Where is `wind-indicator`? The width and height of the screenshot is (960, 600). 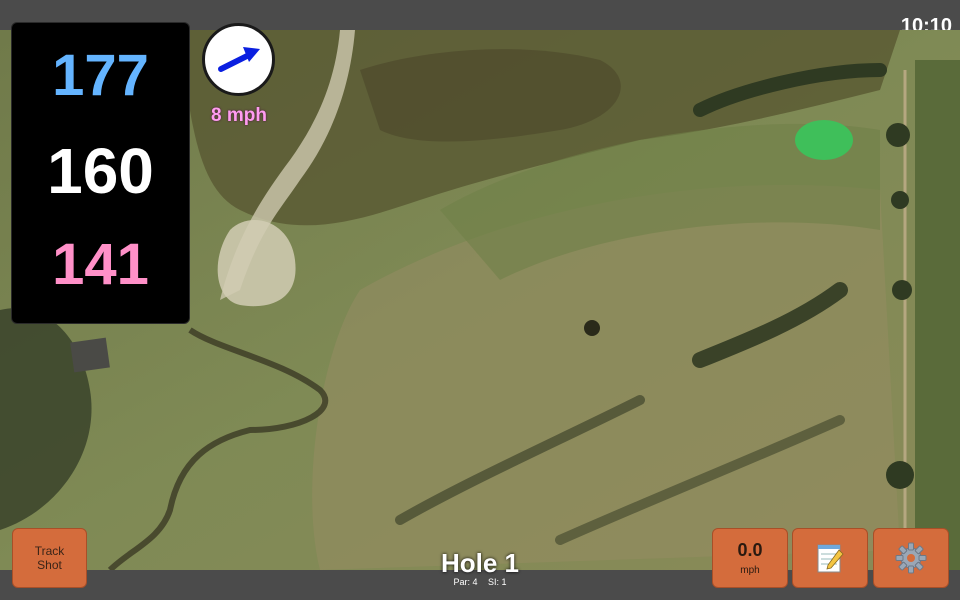
wind-indicator is located at coordinates (238, 59).